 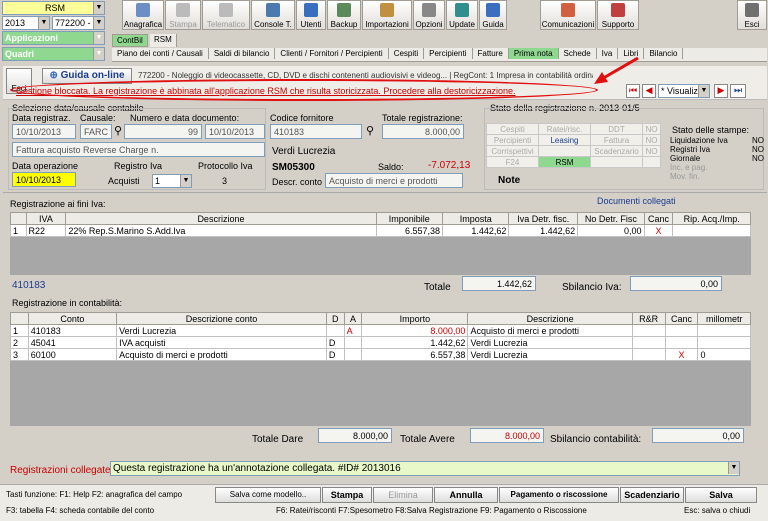 I want to click on guida-button: Guida, so click(x=493, y=15).